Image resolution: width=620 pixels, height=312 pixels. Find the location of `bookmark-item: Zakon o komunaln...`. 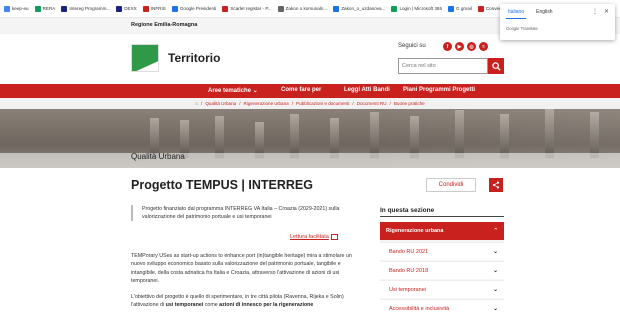

bookmark-item: Zakon o komunaln... is located at coordinates (302, 8).